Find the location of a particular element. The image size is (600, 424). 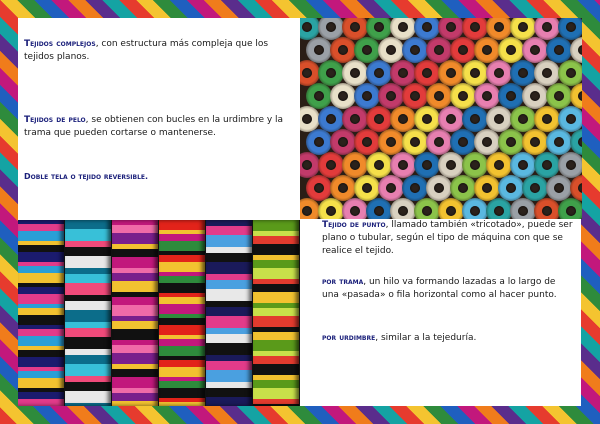

term-doble-tela: Doble tela o tejido reversible. is located at coordinates (86, 176).